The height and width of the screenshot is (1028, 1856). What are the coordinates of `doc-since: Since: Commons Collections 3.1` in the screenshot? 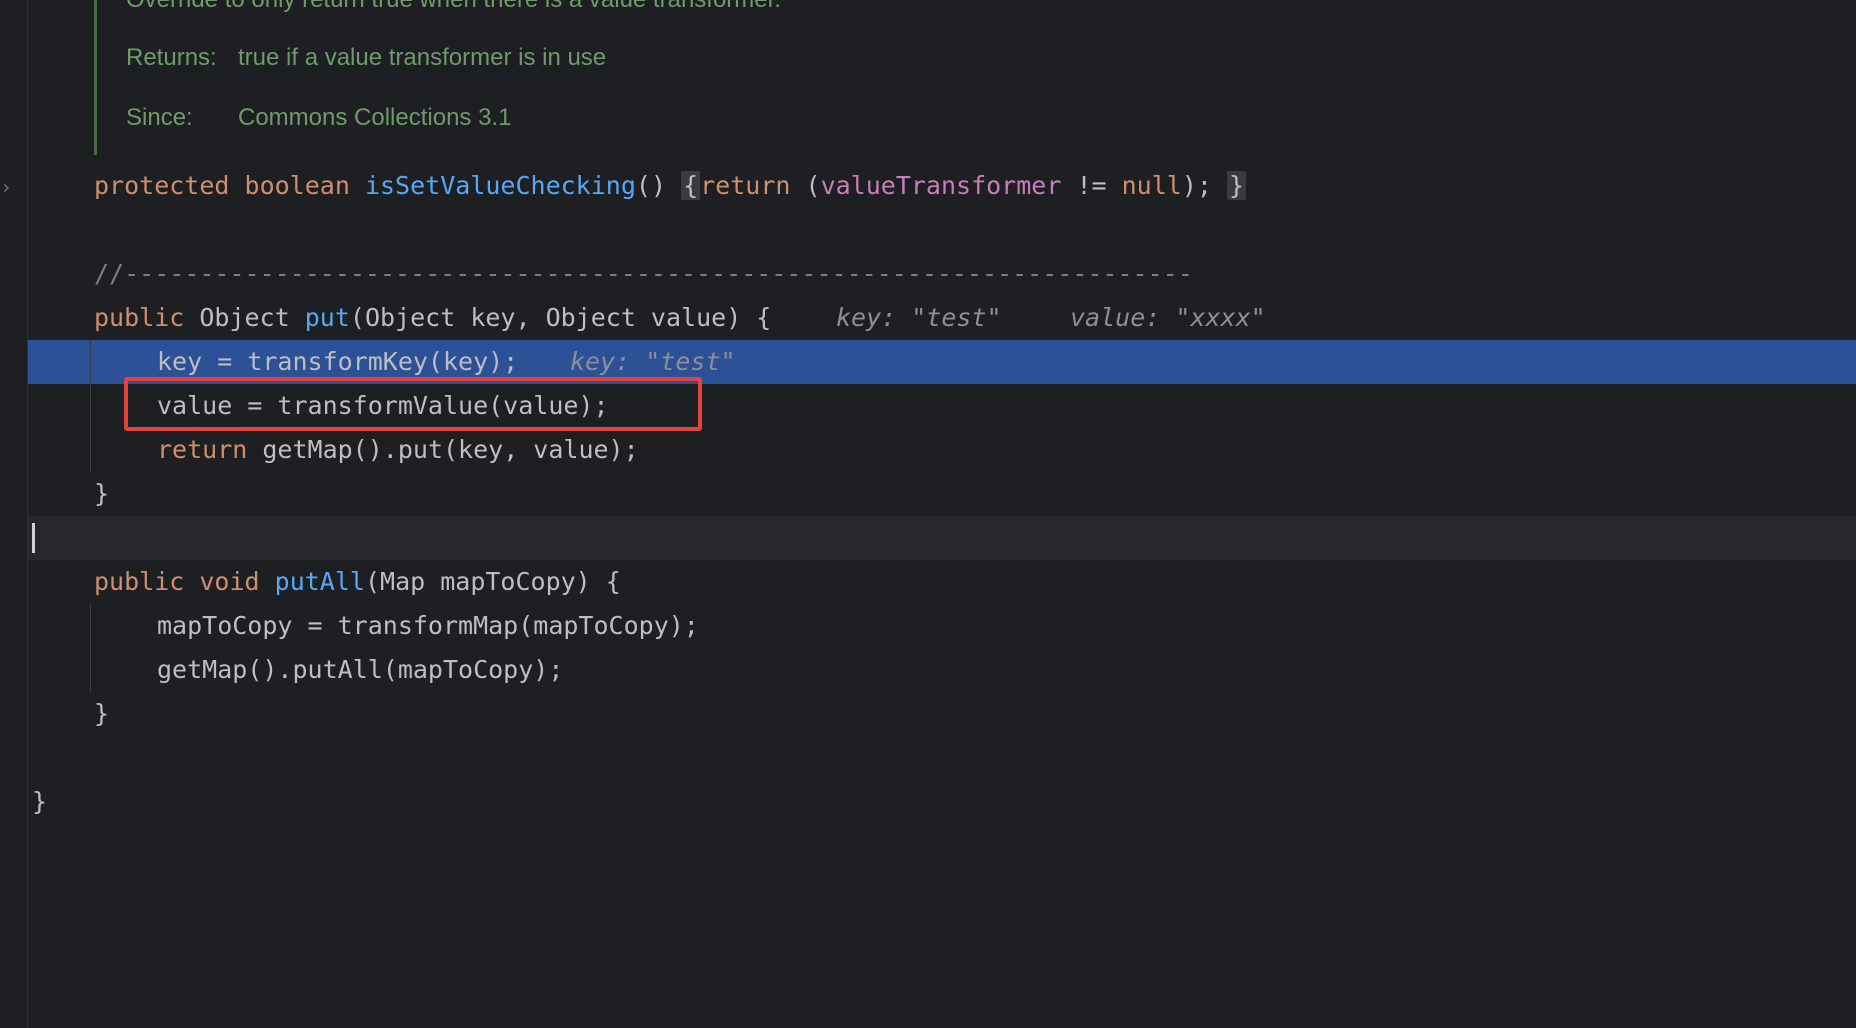 It's located at (318, 118).